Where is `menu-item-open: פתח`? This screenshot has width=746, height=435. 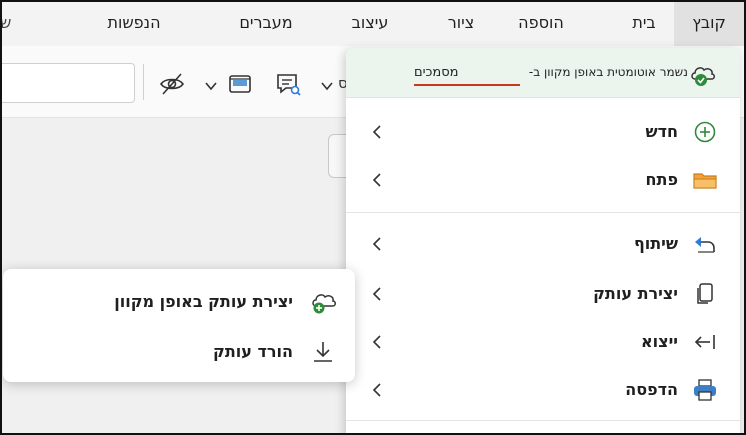
menu-item-open: פתח is located at coordinates (543, 180).